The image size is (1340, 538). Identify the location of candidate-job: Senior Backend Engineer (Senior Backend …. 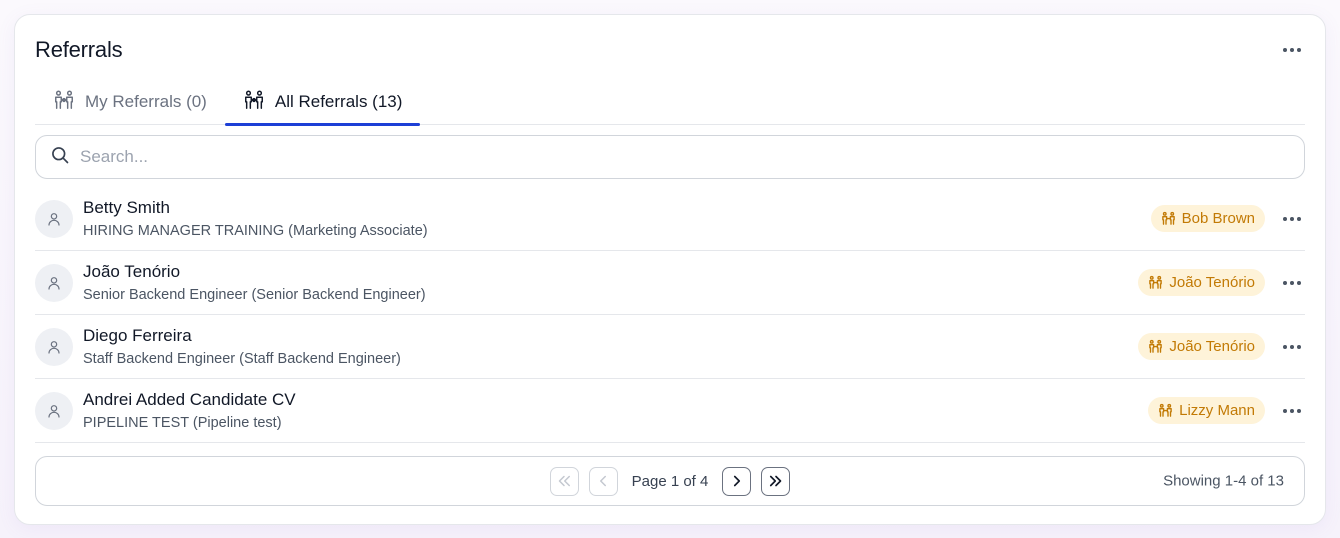
(254, 295).